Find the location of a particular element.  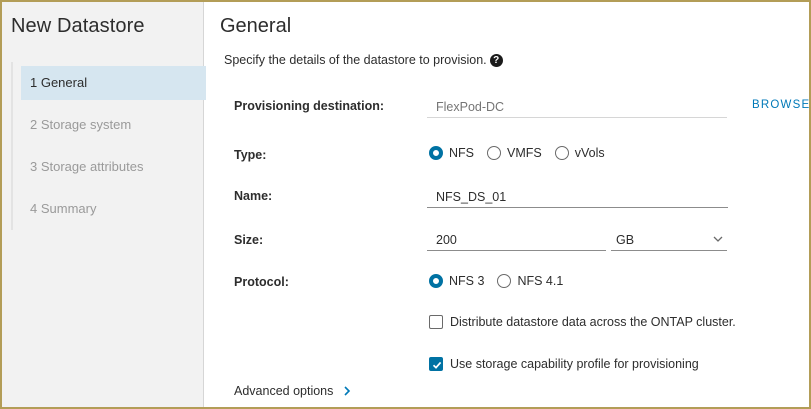

browse-button: BROWSE is located at coordinates (781, 105).